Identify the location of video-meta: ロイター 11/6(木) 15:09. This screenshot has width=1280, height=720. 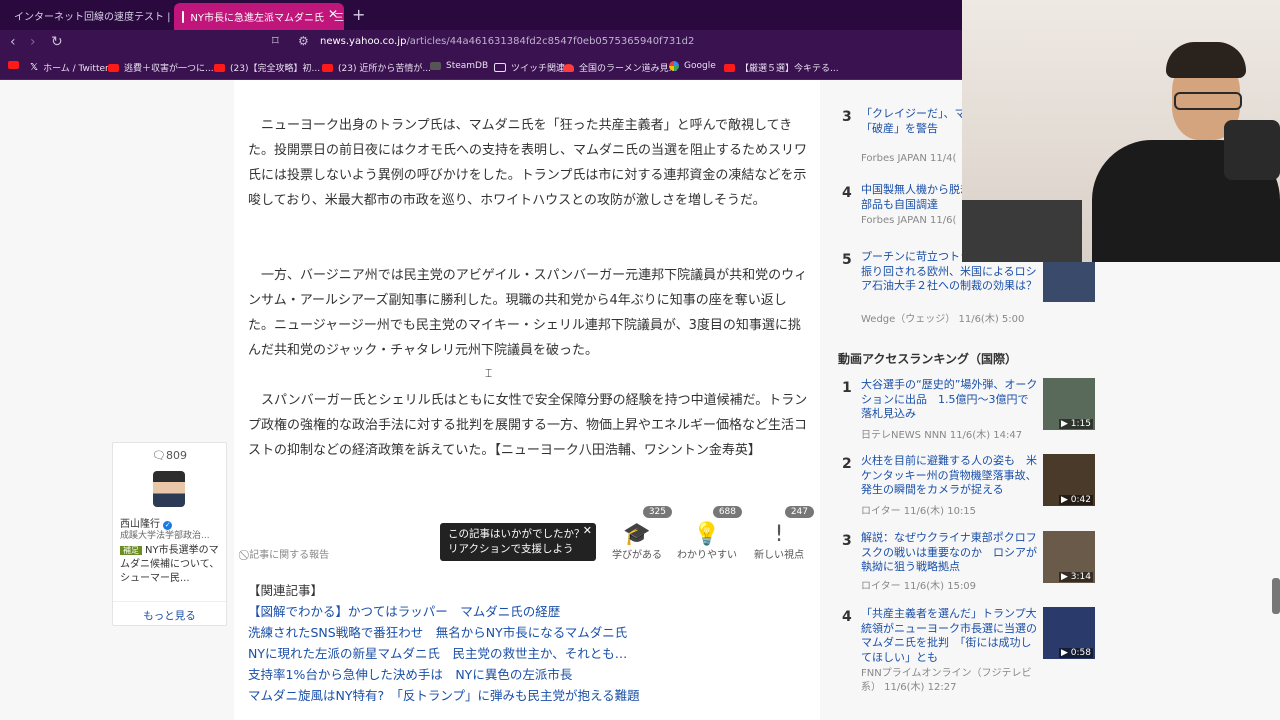
(919, 586).